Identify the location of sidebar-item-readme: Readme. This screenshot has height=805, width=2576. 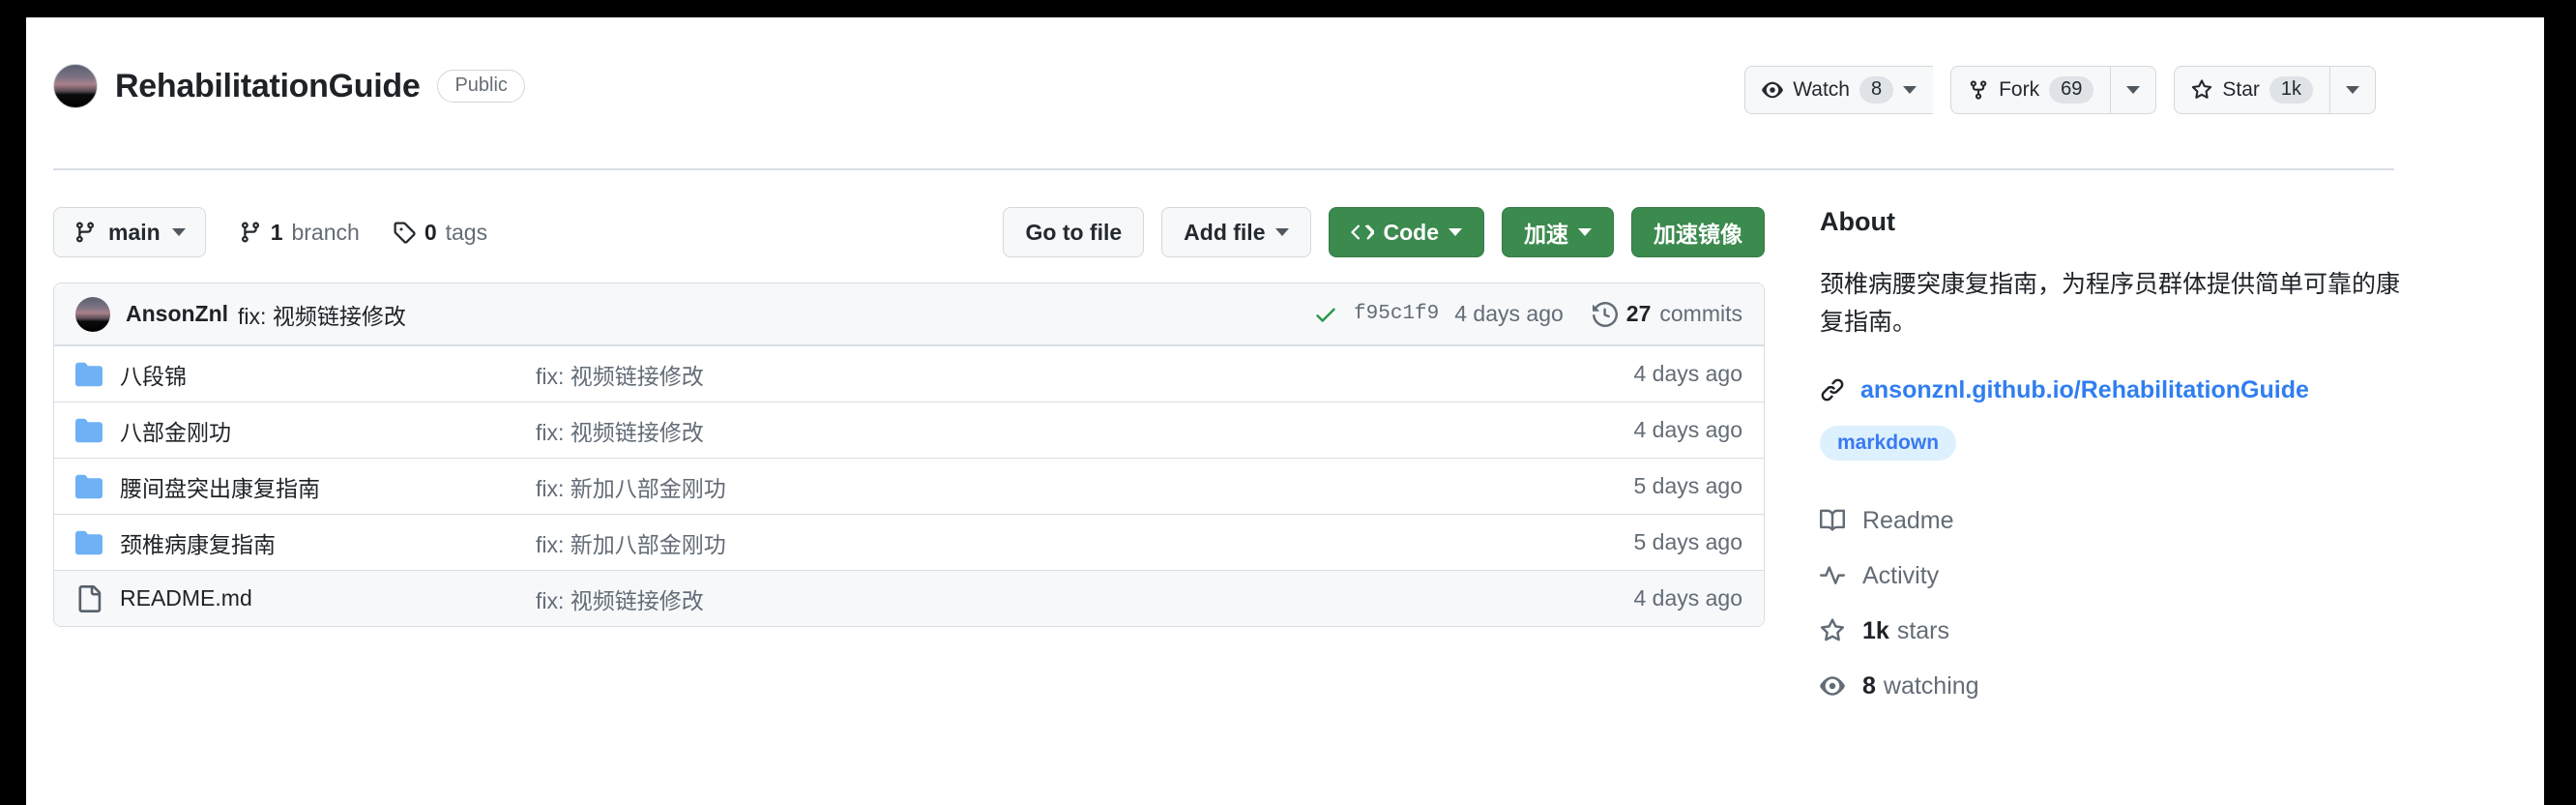
(2119, 521).